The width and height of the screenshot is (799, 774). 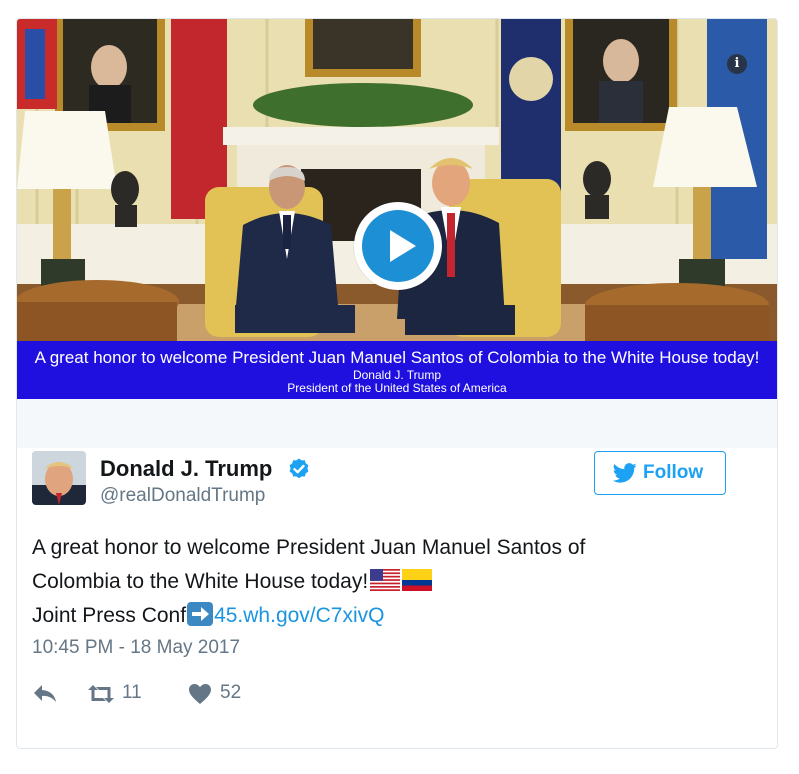 I want to click on like-count: 52, so click(x=231, y=692).